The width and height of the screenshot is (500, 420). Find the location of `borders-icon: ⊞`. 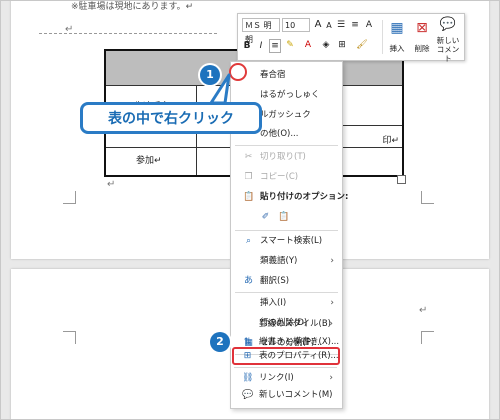

borders-icon: ⊞ is located at coordinates (342, 45).